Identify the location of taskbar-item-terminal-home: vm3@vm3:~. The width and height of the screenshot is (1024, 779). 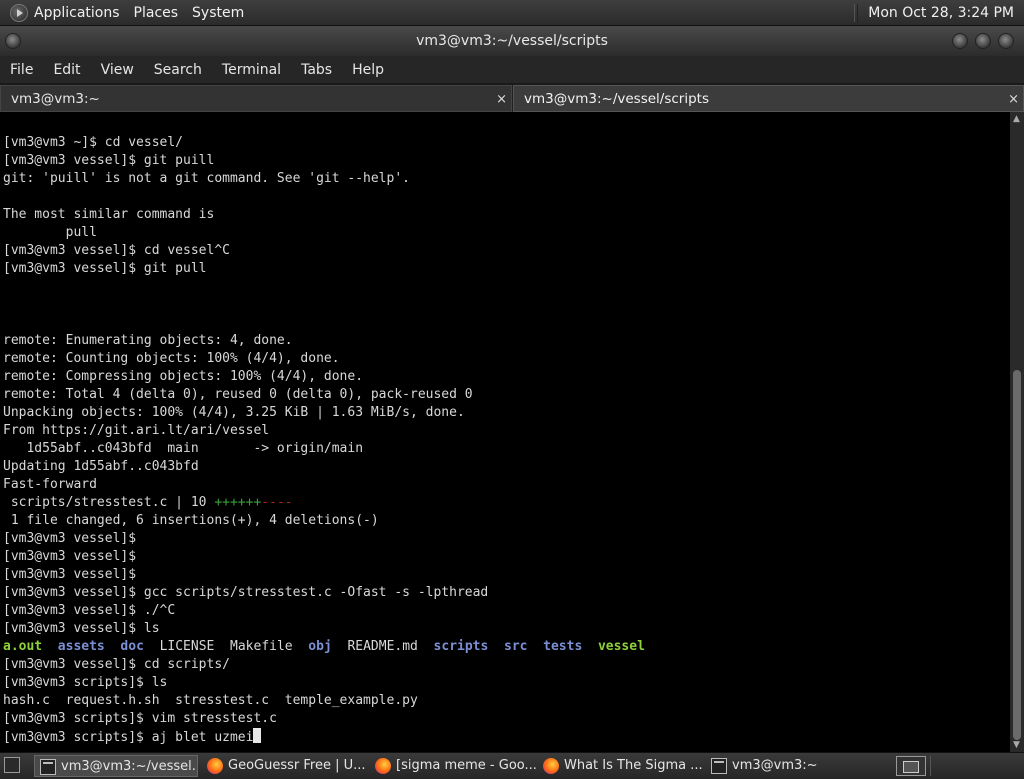
(789, 766).